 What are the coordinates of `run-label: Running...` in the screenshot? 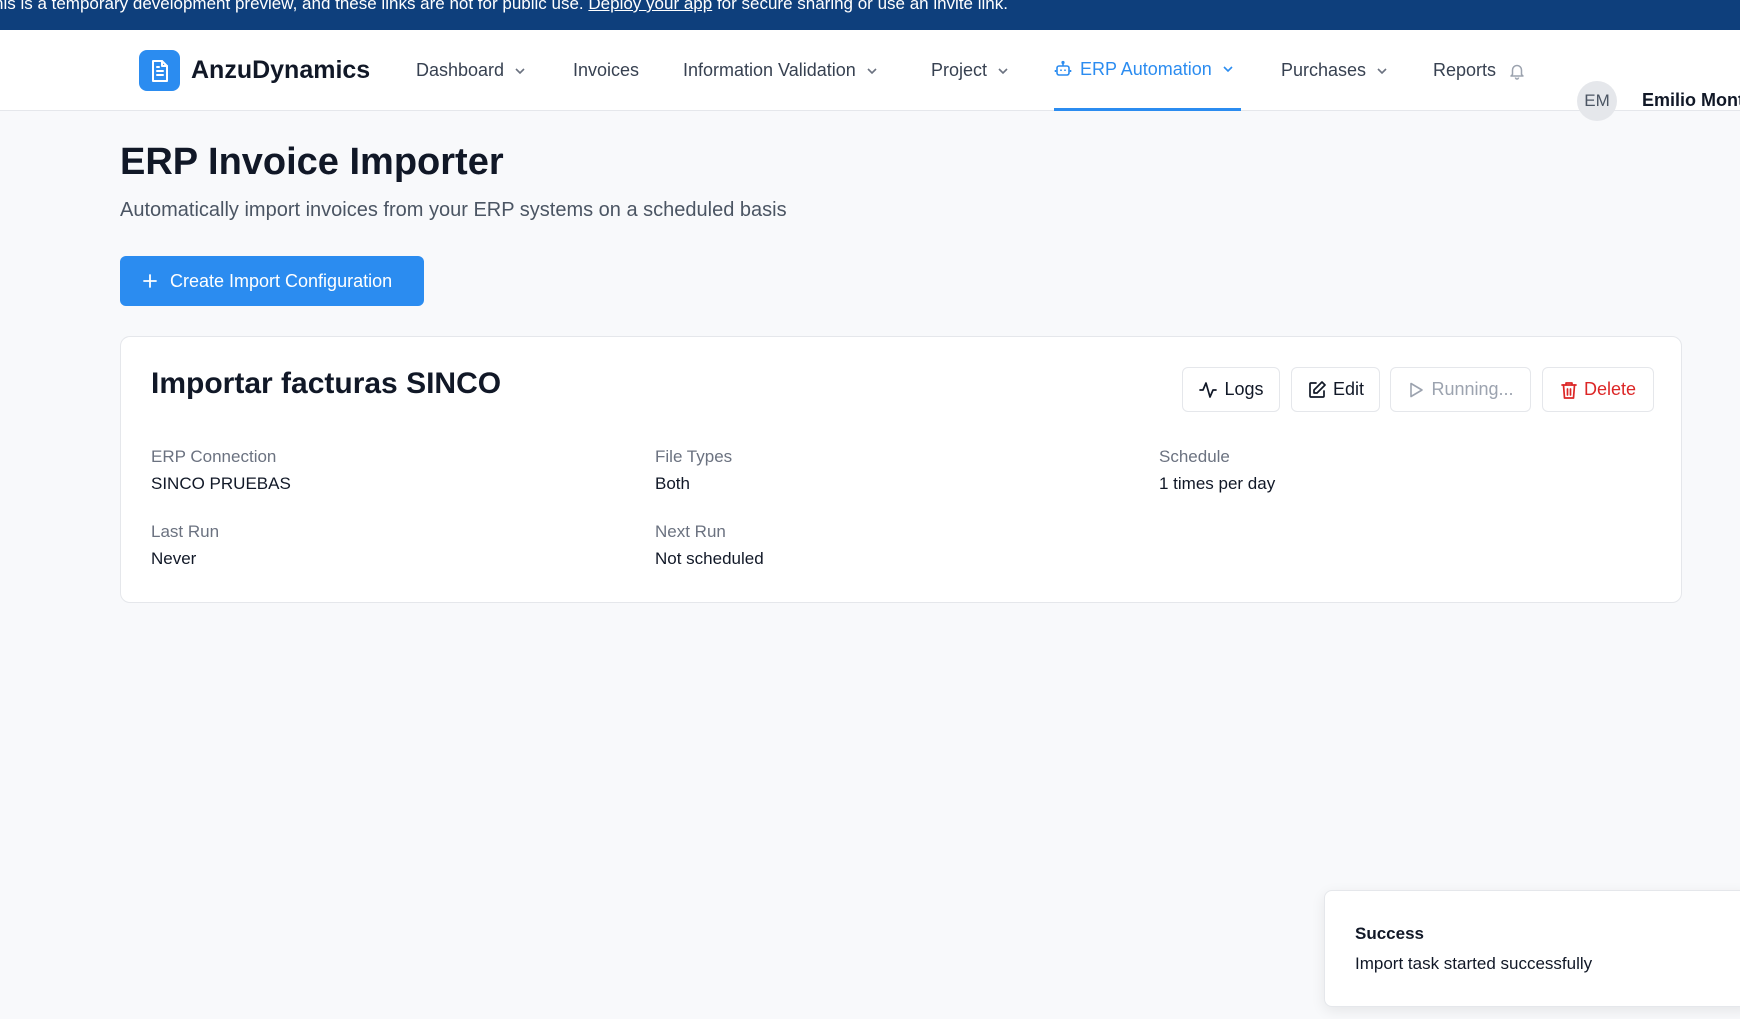 It's located at (1472, 389).